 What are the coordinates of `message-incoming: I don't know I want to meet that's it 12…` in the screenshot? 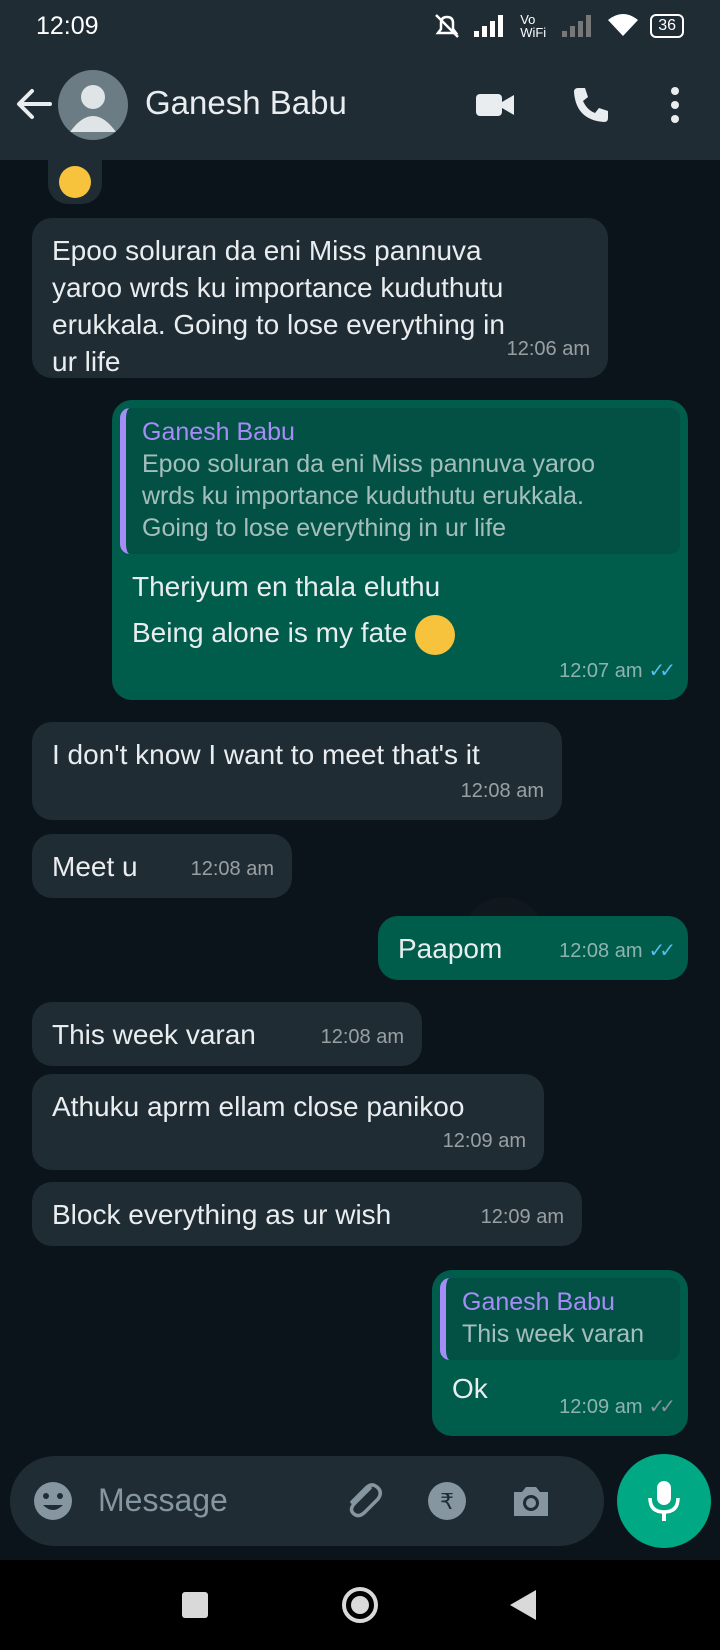 It's located at (297, 771).